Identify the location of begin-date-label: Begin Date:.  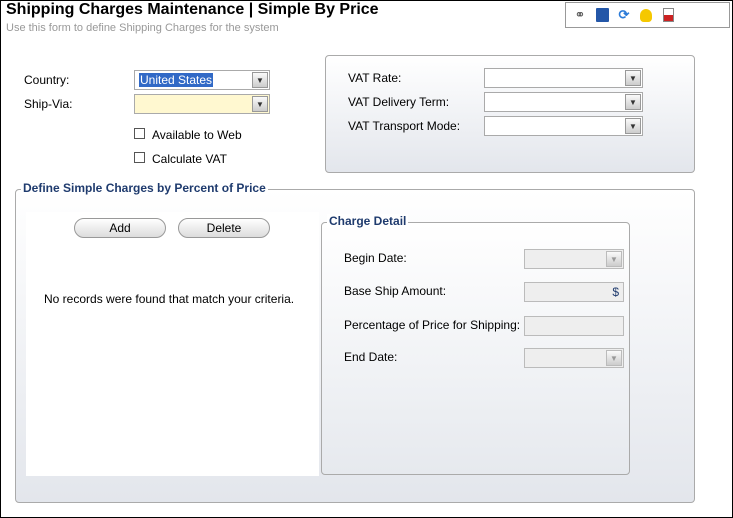
(375, 258).